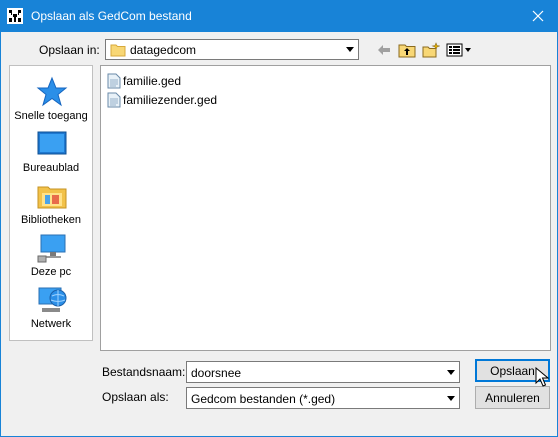  What do you see at coordinates (263, 399) in the screenshot?
I see `filetype-value: Gedcom bestanden (*.ged)` at bounding box center [263, 399].